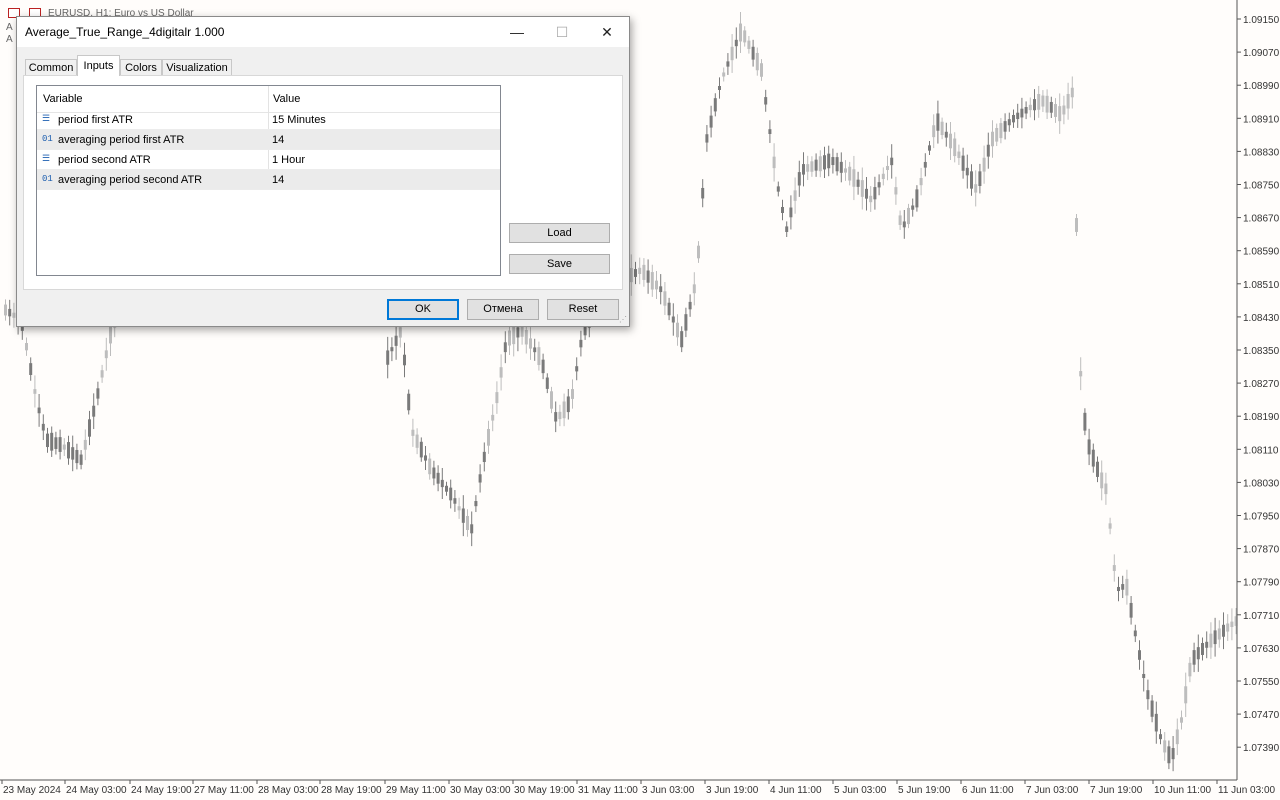 This screenshot has width=1280, height=800. Describe the element at coordinates (51, 67) in the screenshot. I see `tab-common: Common` at that location.